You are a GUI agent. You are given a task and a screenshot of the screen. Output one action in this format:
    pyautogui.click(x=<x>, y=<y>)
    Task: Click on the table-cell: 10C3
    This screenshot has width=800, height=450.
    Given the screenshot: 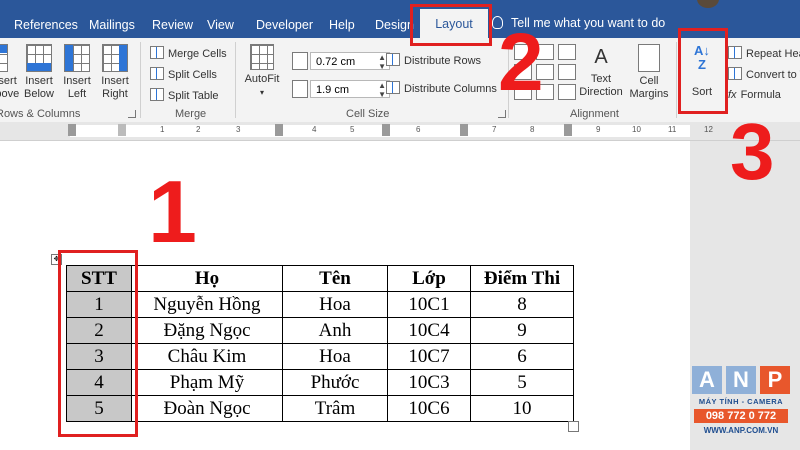 What is the action you would take?
    pyautogui.click(x=429, y=382)
    